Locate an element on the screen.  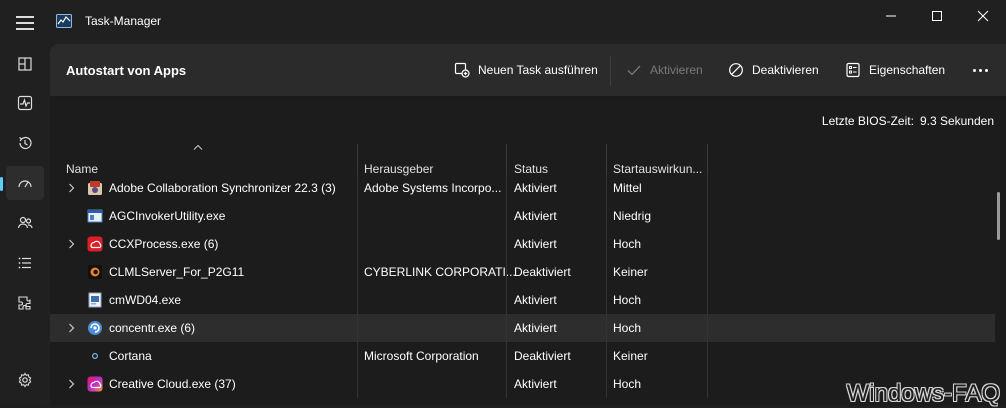
checkmark-icon is located at coordinates (634, 70).